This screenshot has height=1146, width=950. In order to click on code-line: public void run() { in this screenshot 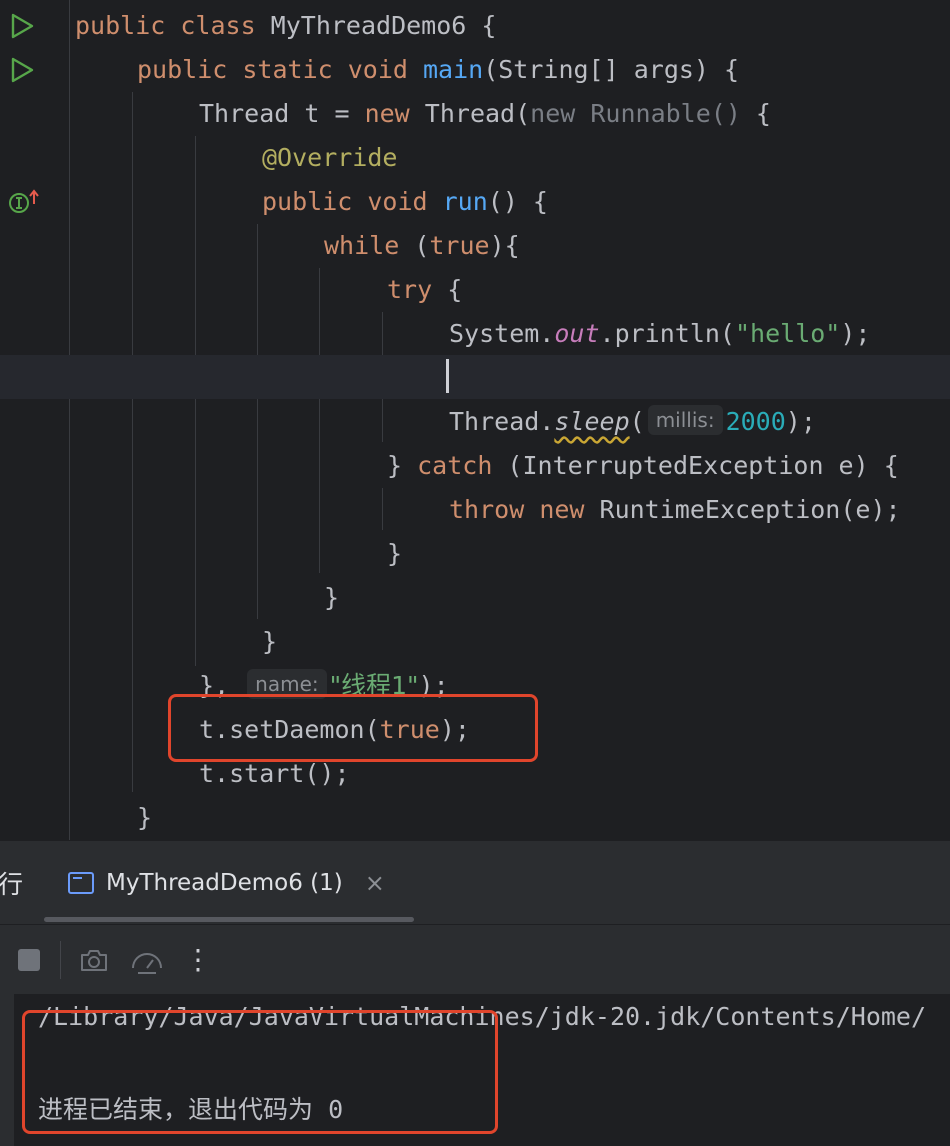, I will do `click(405, 202)`.